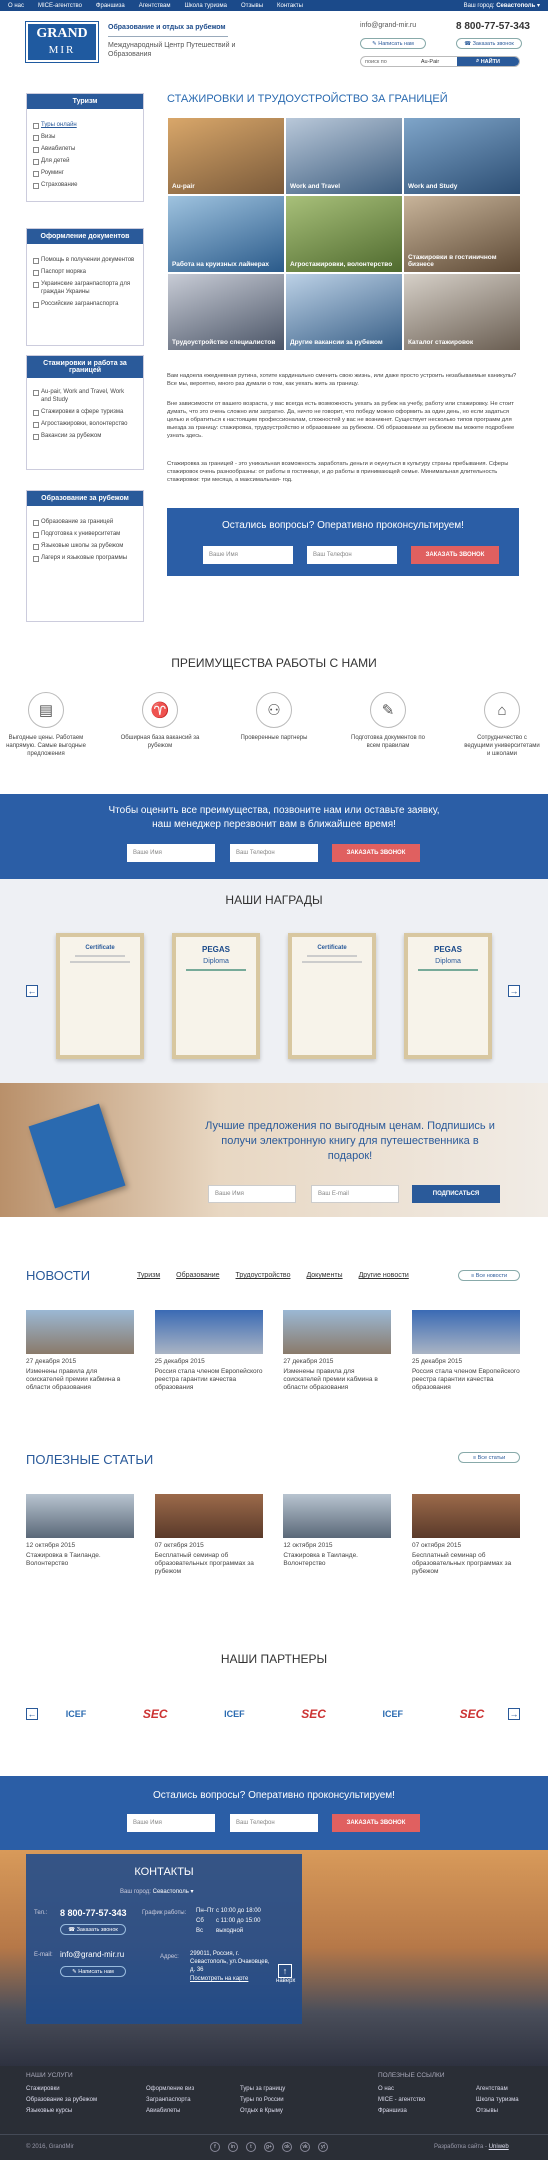 This screenshot has width=548, height=2160. What do you see at coordinates (226, 156) in the screenshot?
I see `tile-au-pair: Au-pair` at bounding box center [226, 156].